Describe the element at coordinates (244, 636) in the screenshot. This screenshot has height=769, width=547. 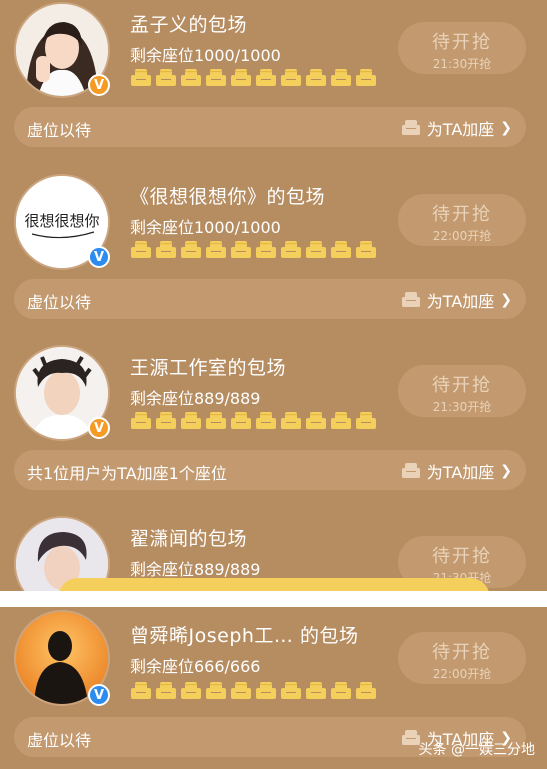
I see `card-title: 曾舜晞Joseph工… 的包场` at that location.